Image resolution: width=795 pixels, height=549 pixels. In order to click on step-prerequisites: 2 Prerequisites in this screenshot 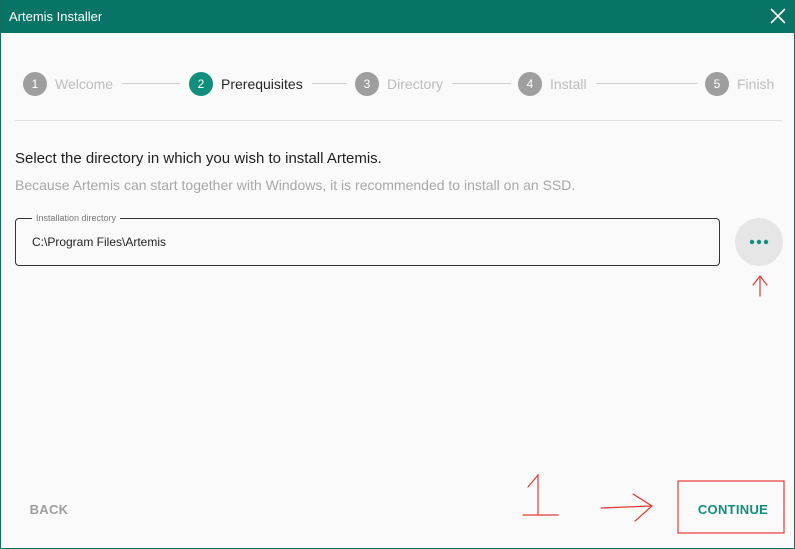, I will do `click(246, 84)`.